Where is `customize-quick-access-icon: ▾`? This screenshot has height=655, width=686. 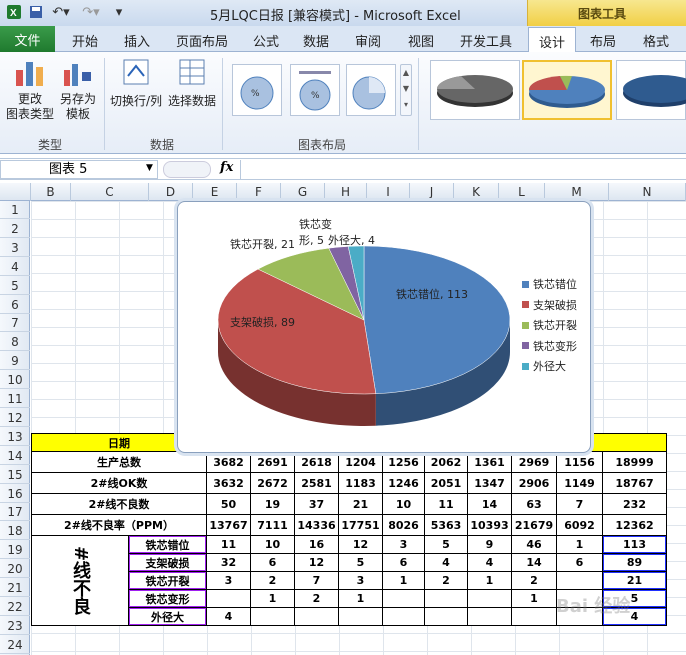
customize-quick-access-icon: ▾ is located at coordinates (119, 12).